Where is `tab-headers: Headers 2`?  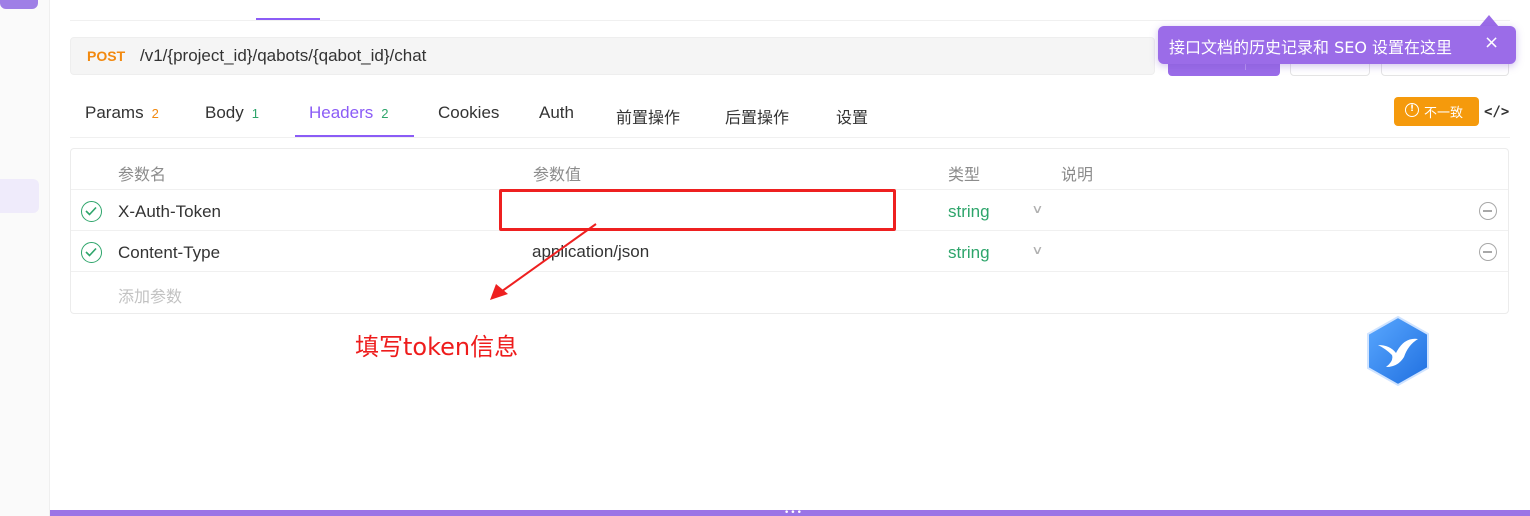
tab-headers: Headers 2 is located at coordinates (349, 113).